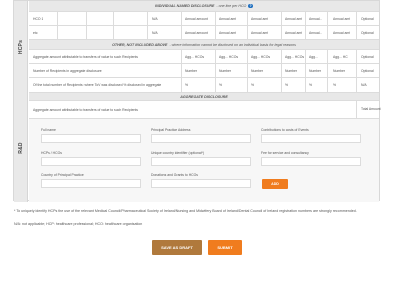  What do you see at coordinates (204, 97) in the screenshot?
I see `aggregate-disclosure-header: AGGREGATE DISCLOSURE` at bounding box center [204, 97].